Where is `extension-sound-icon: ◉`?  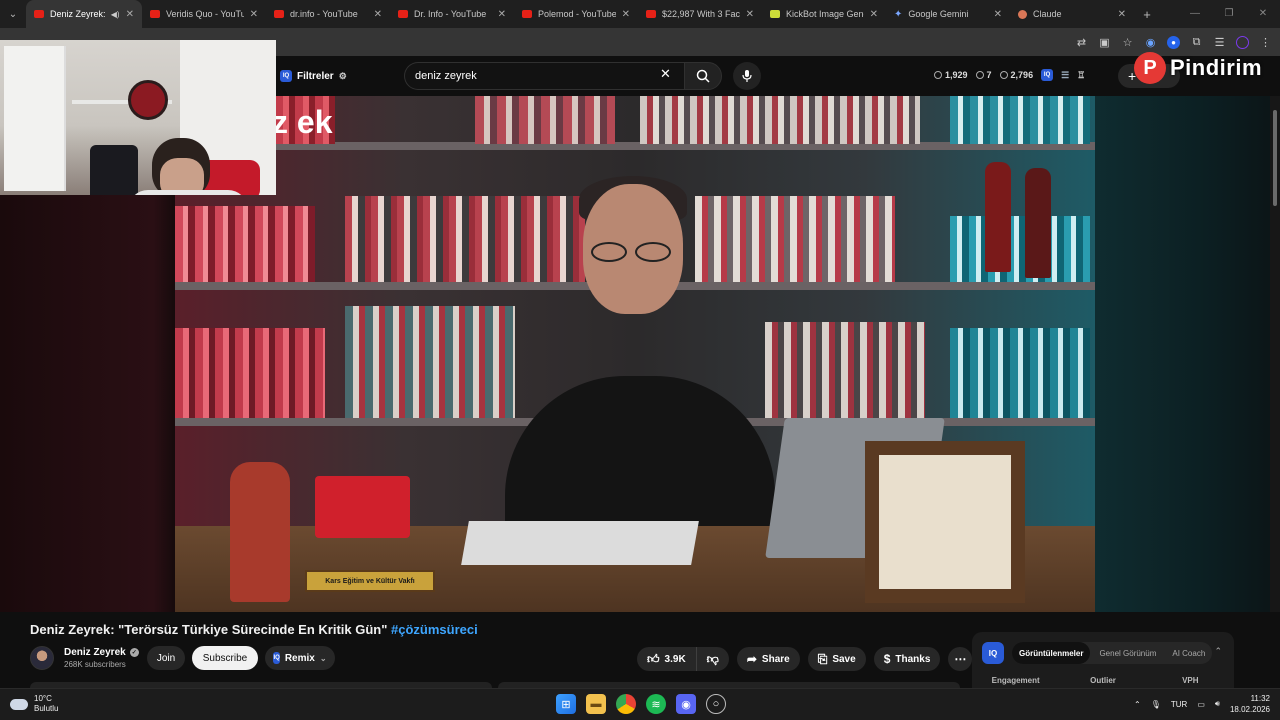 extension-sound-icon: ◉ is located at coordinates (1150, 42).